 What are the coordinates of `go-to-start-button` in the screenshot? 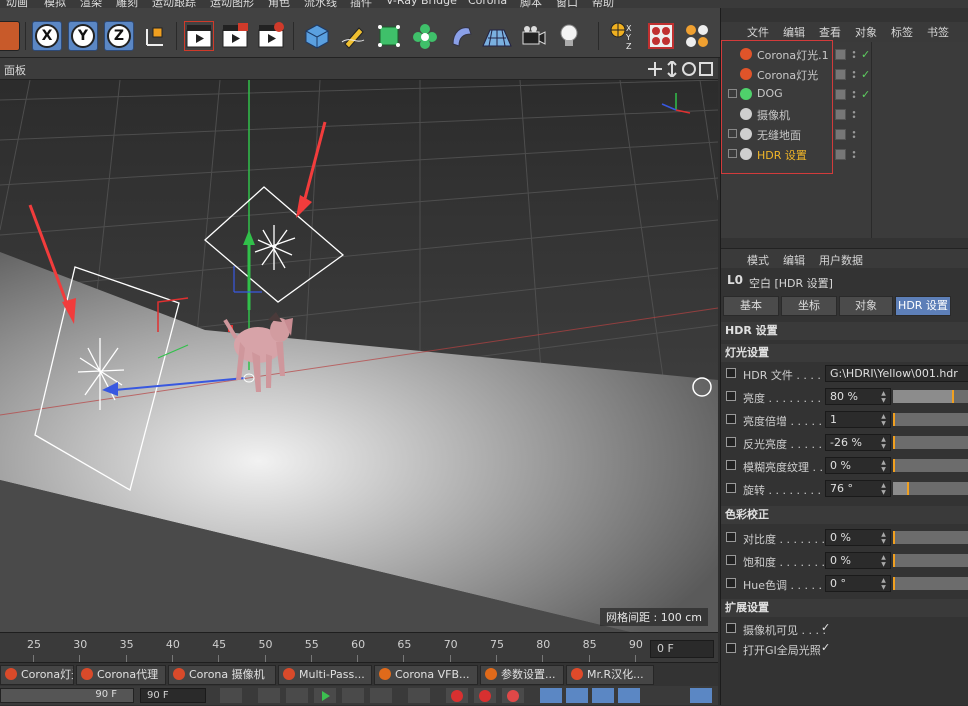 It's located at (231, 695).